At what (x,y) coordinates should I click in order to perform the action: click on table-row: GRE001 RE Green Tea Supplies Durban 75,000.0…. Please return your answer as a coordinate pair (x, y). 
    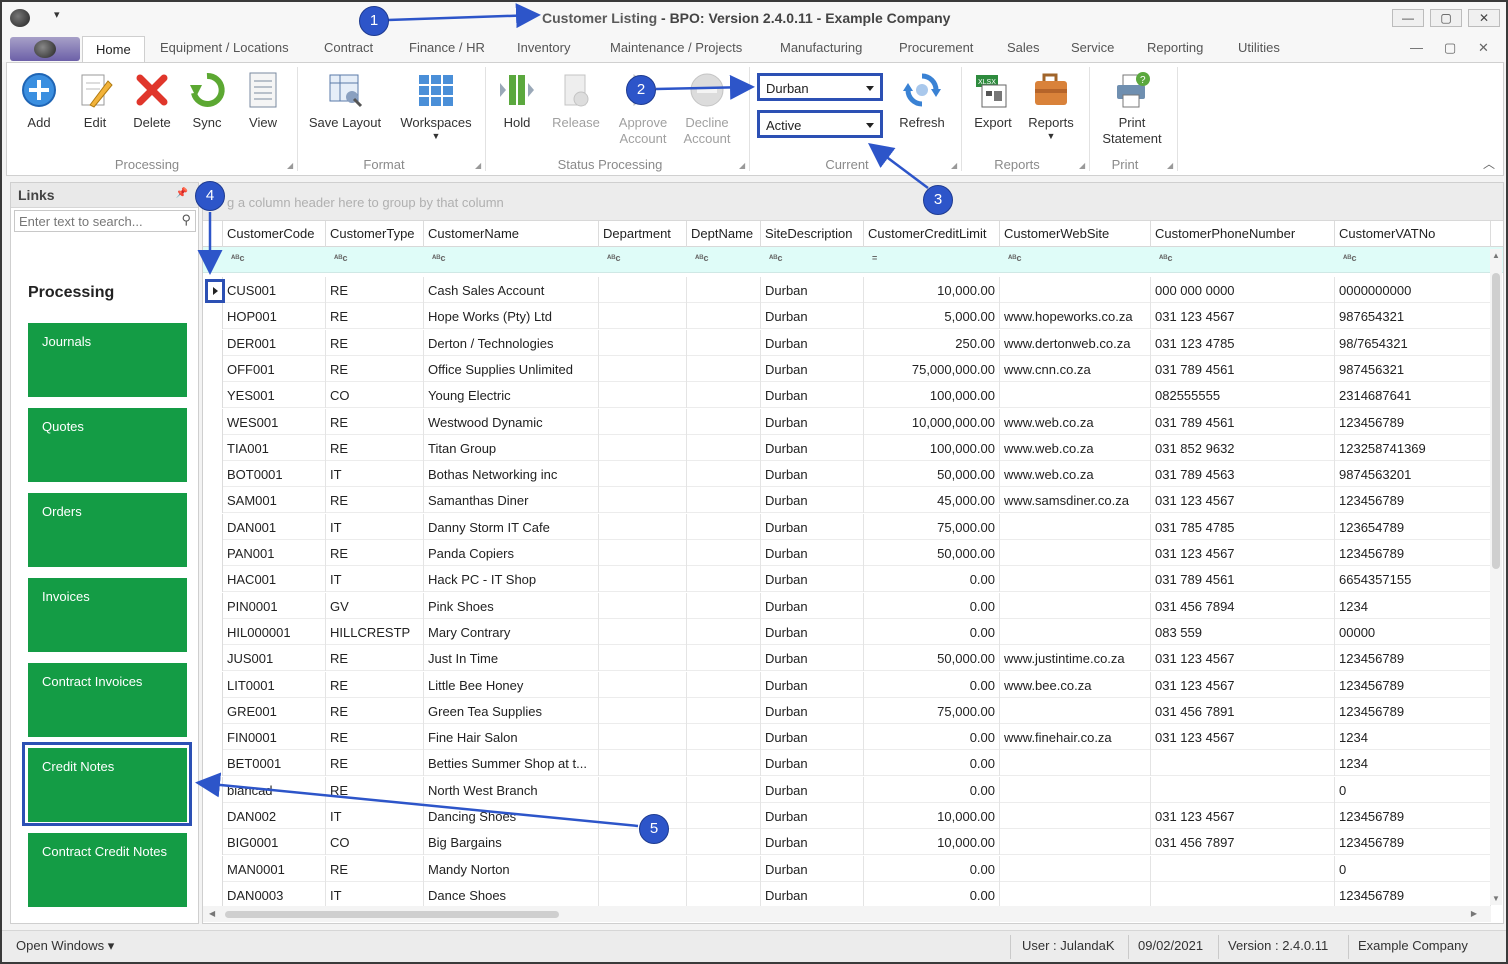
    Looking at the image, I should click on (847, 710).